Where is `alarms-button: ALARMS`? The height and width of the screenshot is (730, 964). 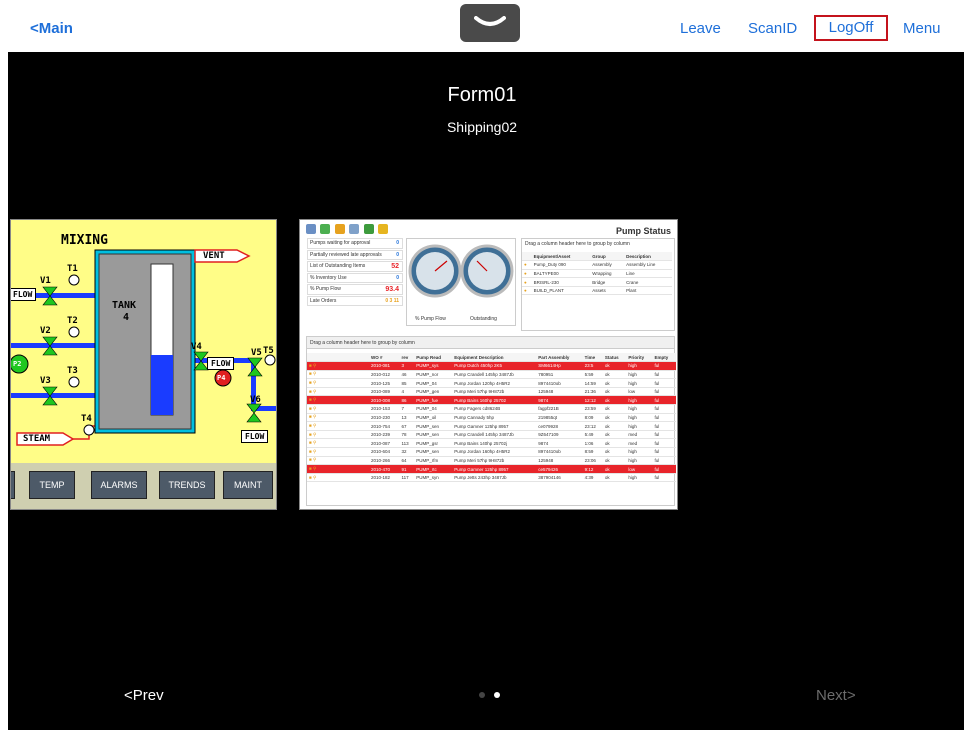 alarms-button: ALARMS is located at coordinates (119, 485).